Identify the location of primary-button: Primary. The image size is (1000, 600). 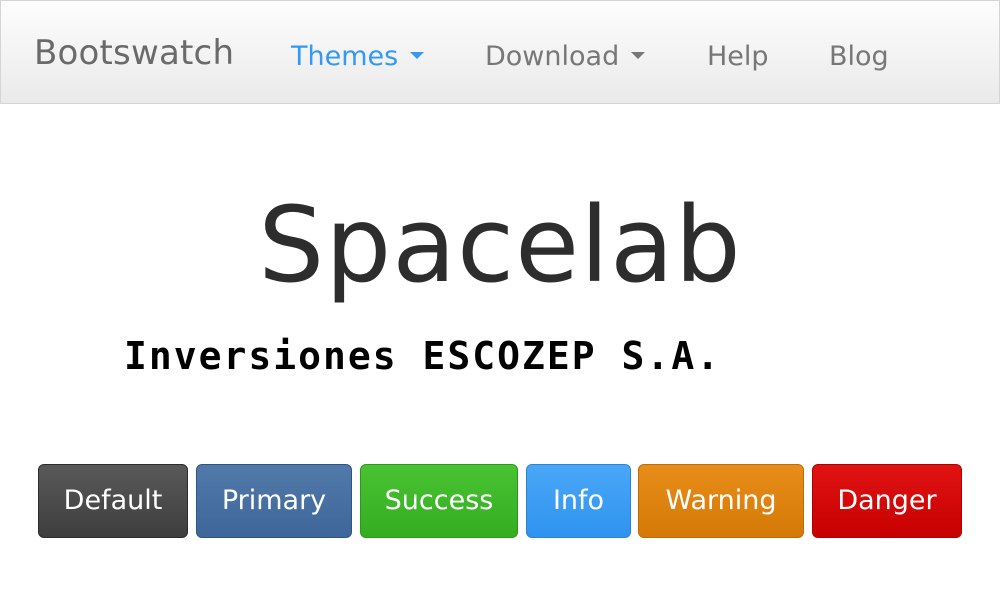
(274, 501).